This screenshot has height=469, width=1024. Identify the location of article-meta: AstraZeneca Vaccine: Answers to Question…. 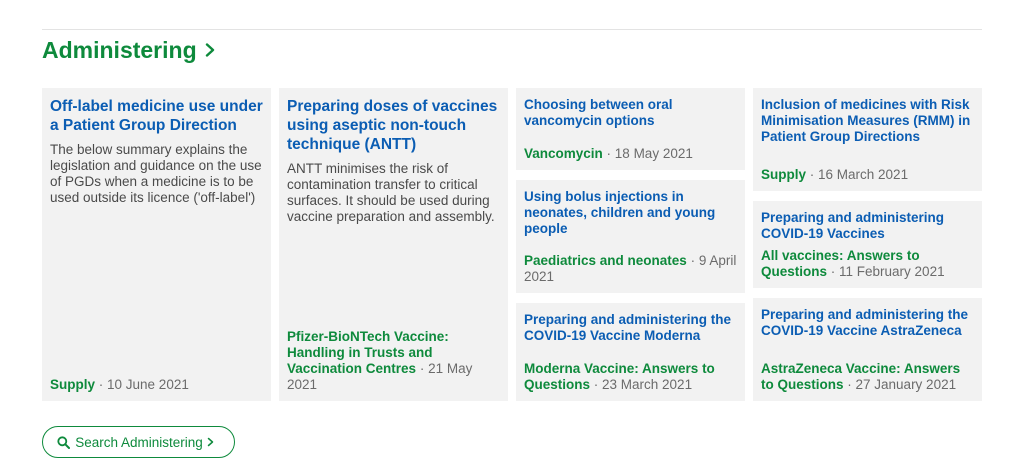
(867, 377).